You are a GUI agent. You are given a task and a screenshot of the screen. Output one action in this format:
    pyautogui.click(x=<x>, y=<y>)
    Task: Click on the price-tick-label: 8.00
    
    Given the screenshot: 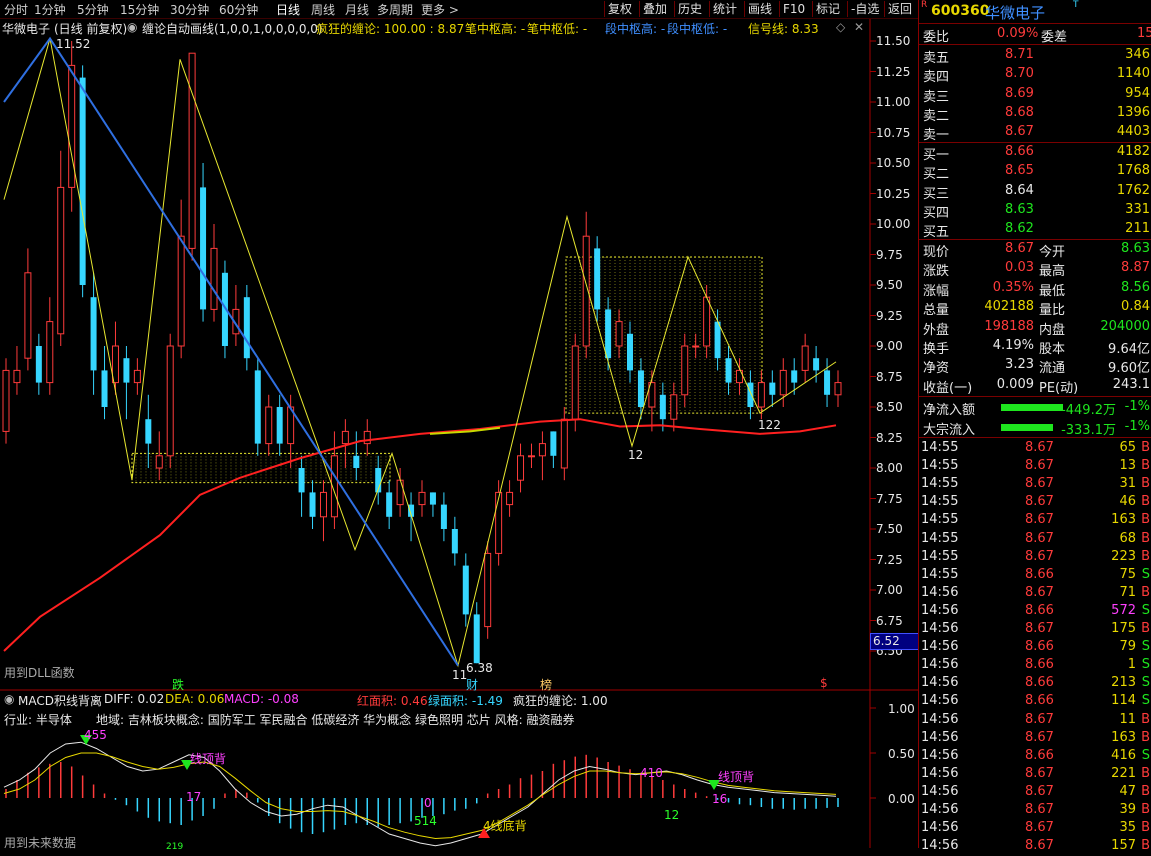 What is the action you would take?
    pyautogui.click(x=889, y=468)
    